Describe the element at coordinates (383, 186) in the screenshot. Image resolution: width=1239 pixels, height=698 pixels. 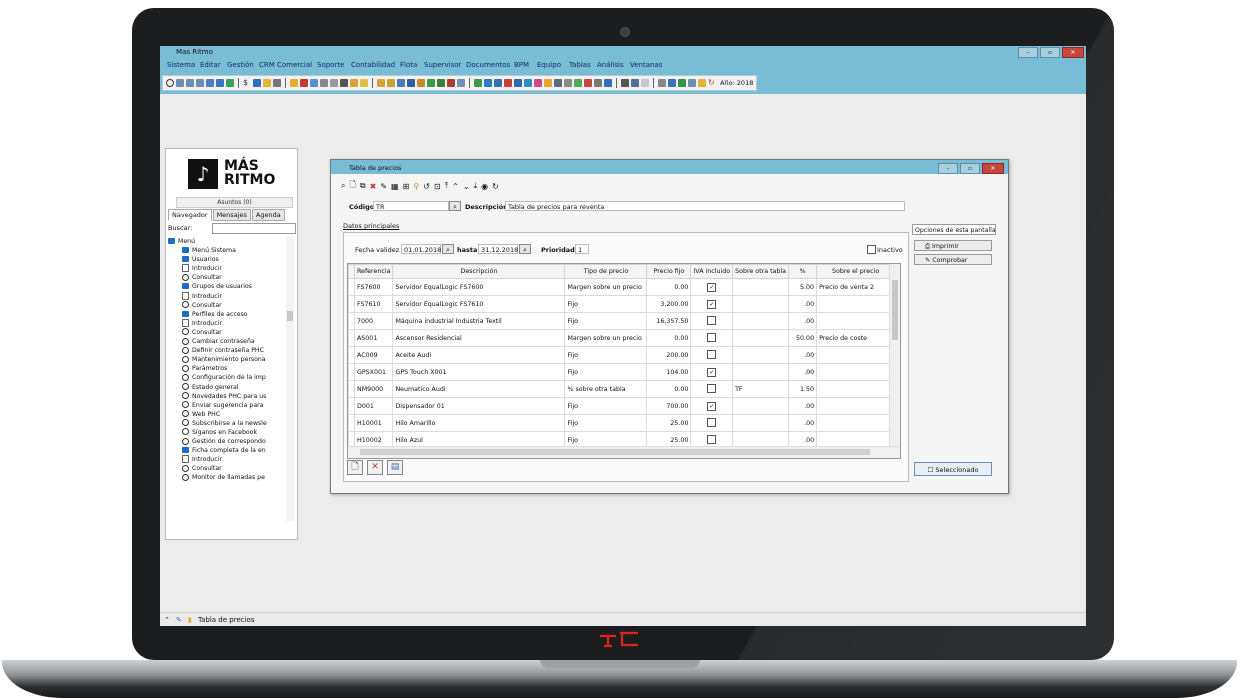
I see `edit-icon: ✎` at that location.